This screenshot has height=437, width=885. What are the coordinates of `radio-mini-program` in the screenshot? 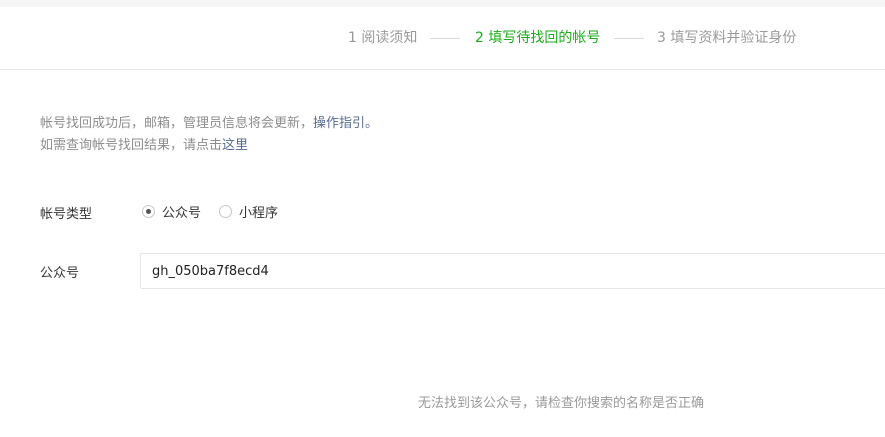 It's located at (226, 211).